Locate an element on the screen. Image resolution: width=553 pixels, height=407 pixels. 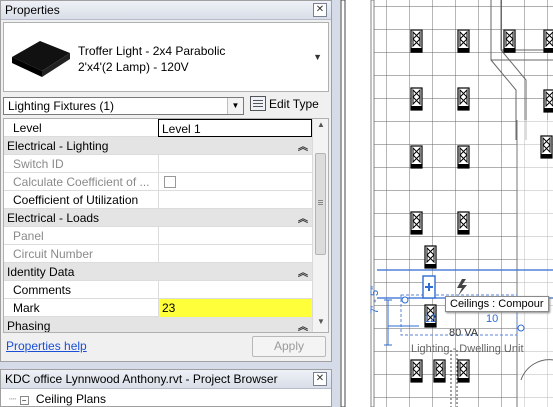
scroll-thumb is located at coordinates (320, 204).